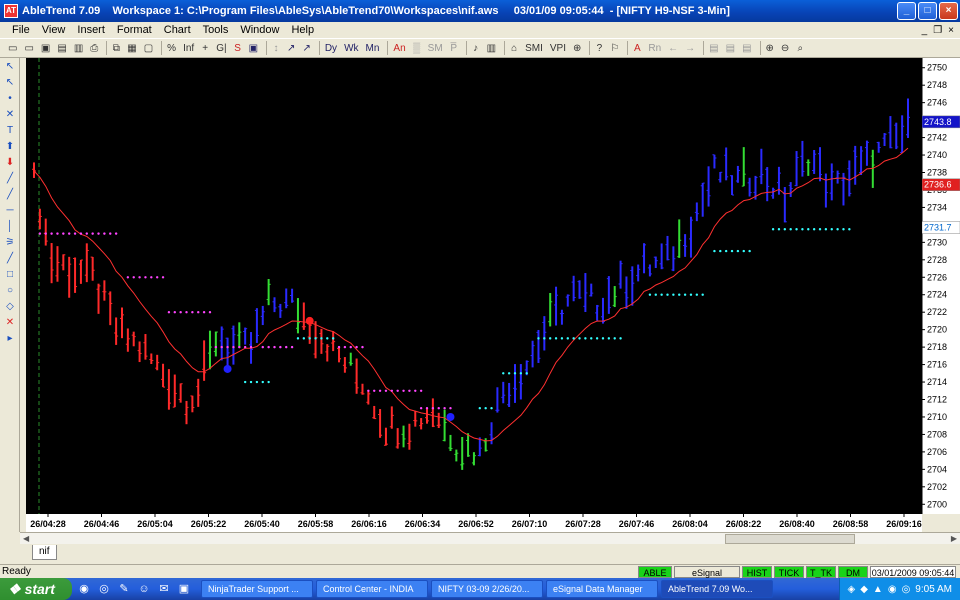 This screenshot has width=960, height=600. I want to click on menu-file: File, so click(21, 30).